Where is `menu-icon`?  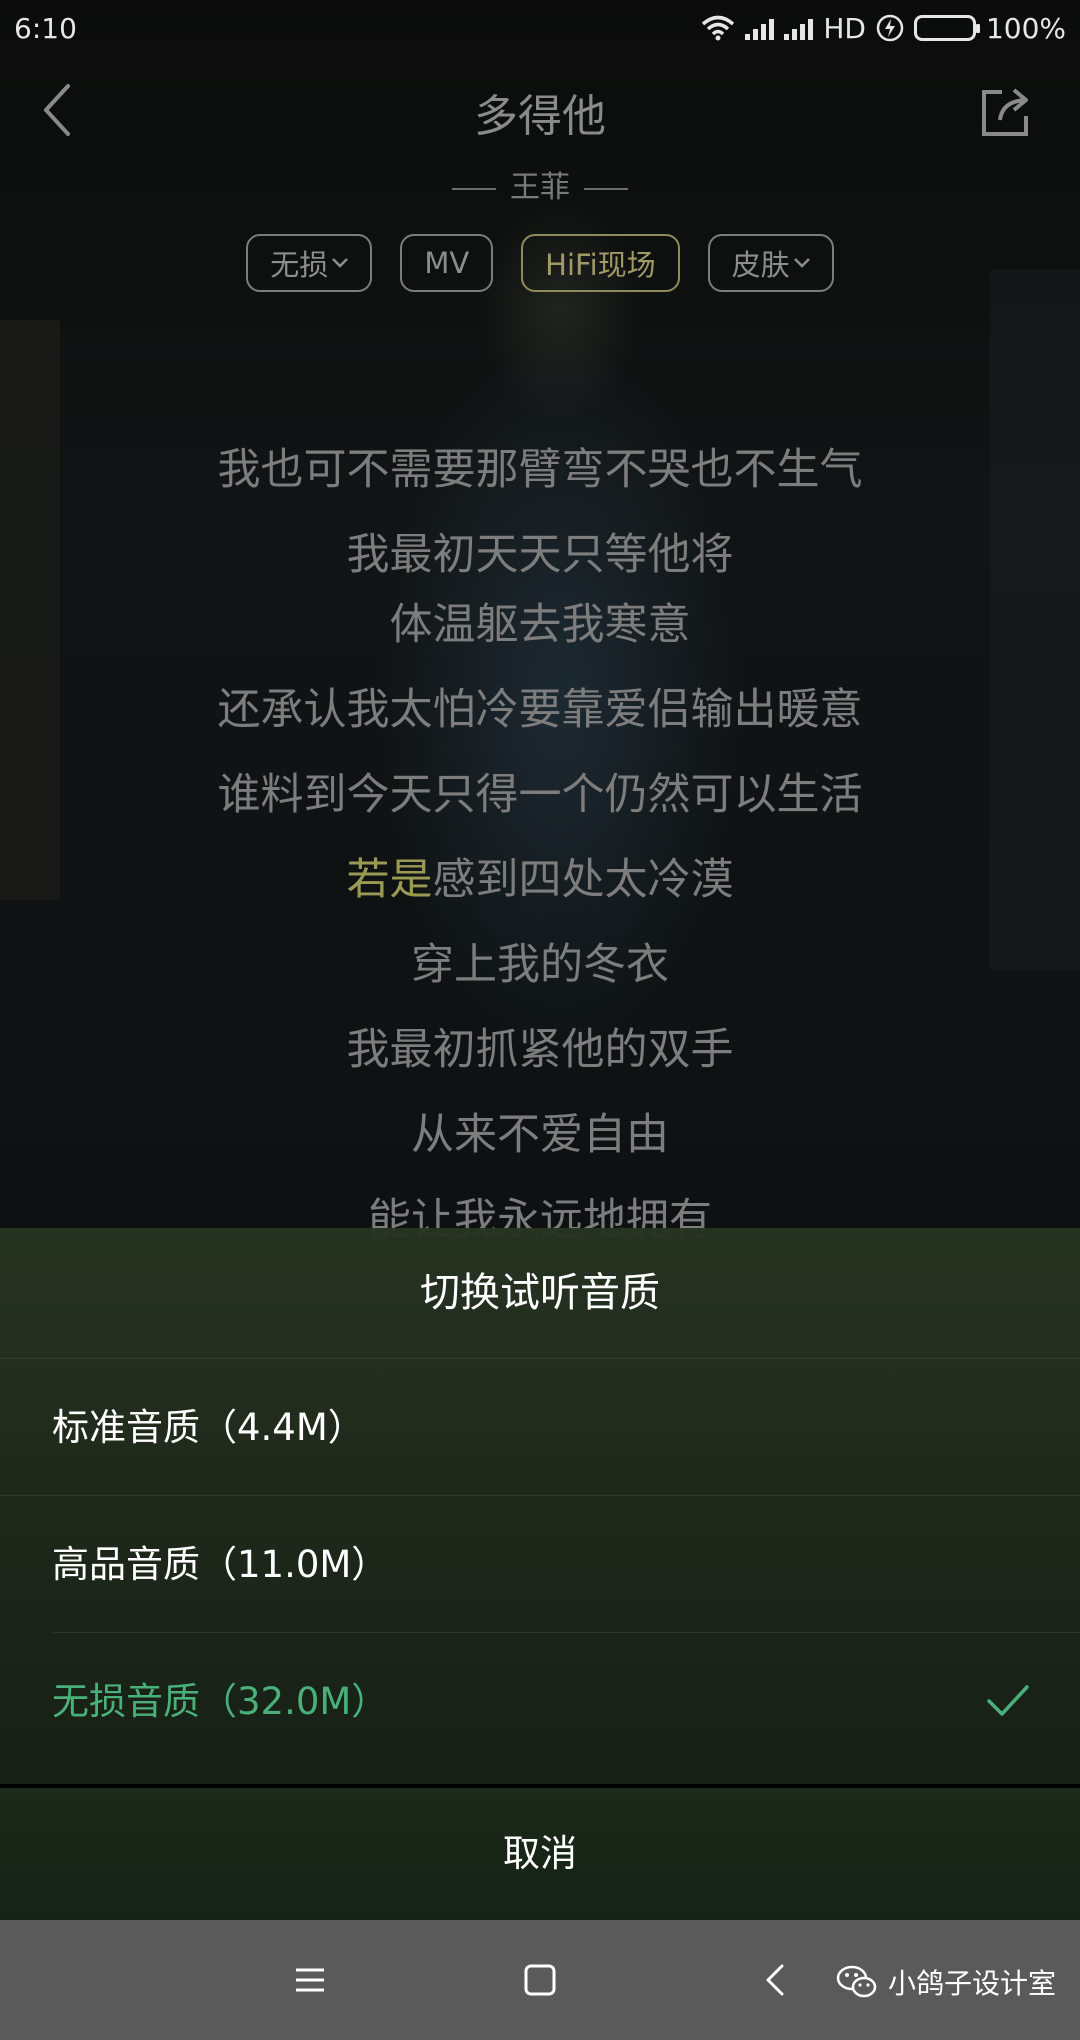
menu-icon is located at coordinates (310, 1980).